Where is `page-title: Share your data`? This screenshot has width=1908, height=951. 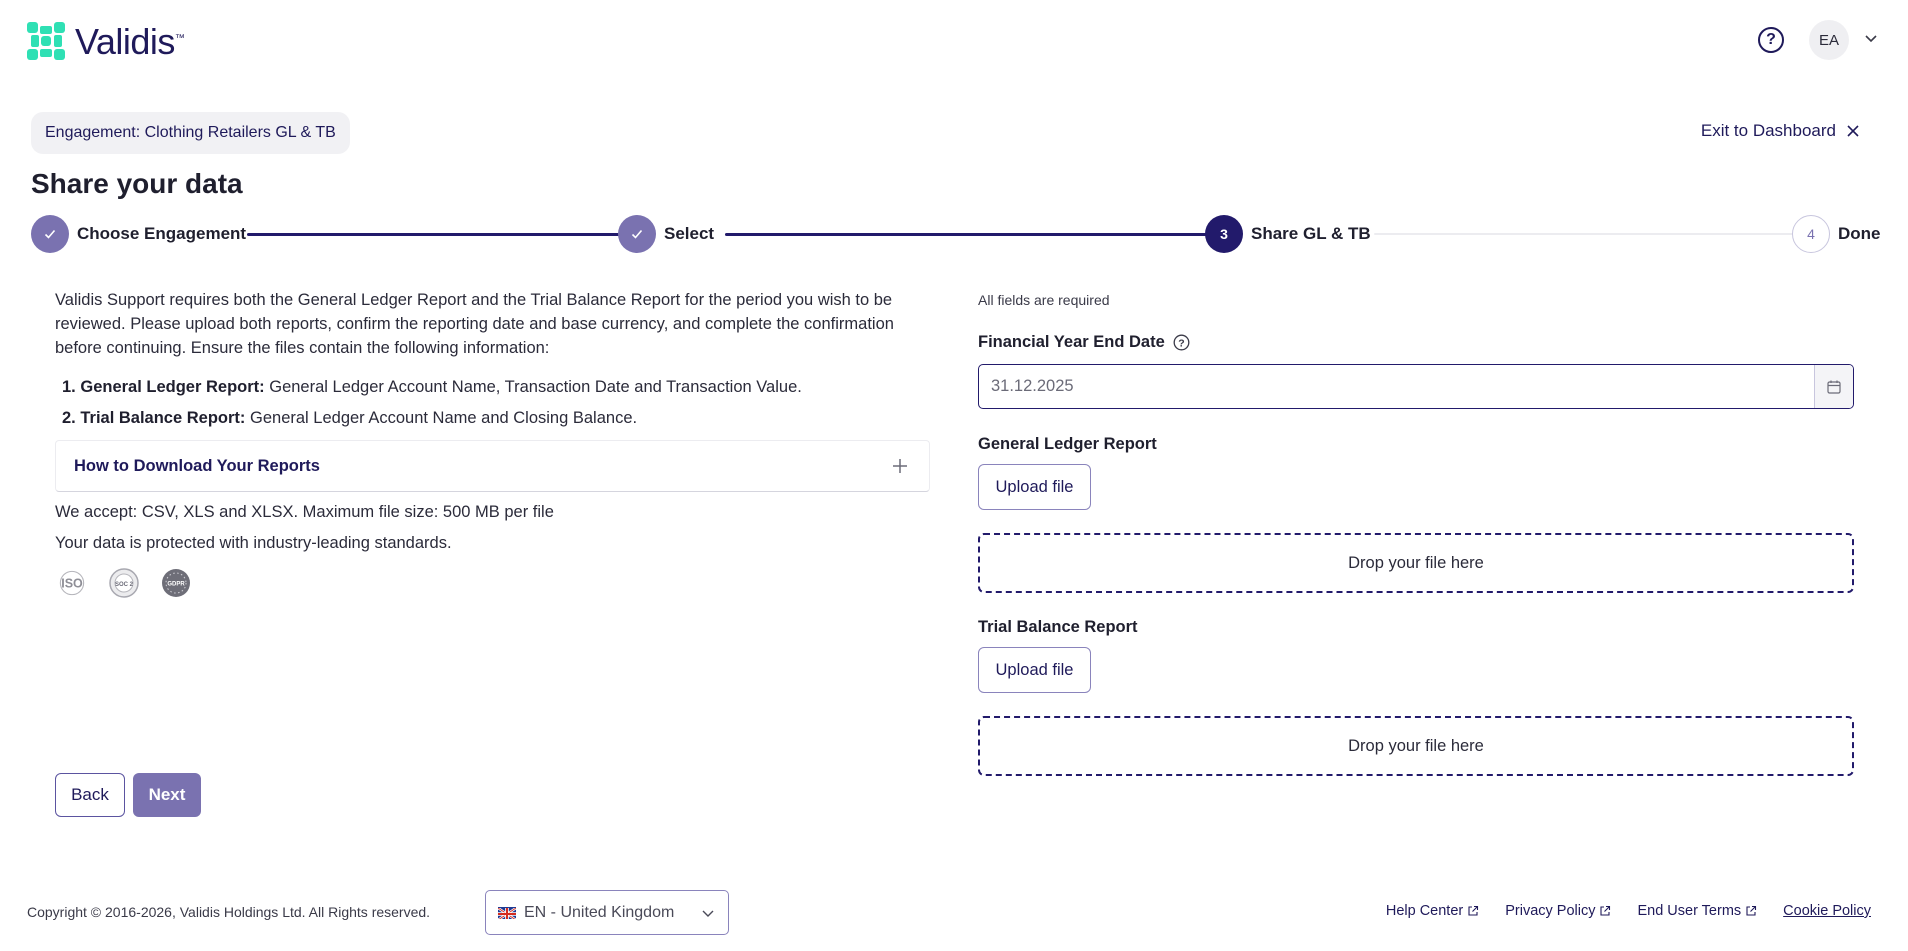
page-title: Share your data is located at coordinates (137, 183).